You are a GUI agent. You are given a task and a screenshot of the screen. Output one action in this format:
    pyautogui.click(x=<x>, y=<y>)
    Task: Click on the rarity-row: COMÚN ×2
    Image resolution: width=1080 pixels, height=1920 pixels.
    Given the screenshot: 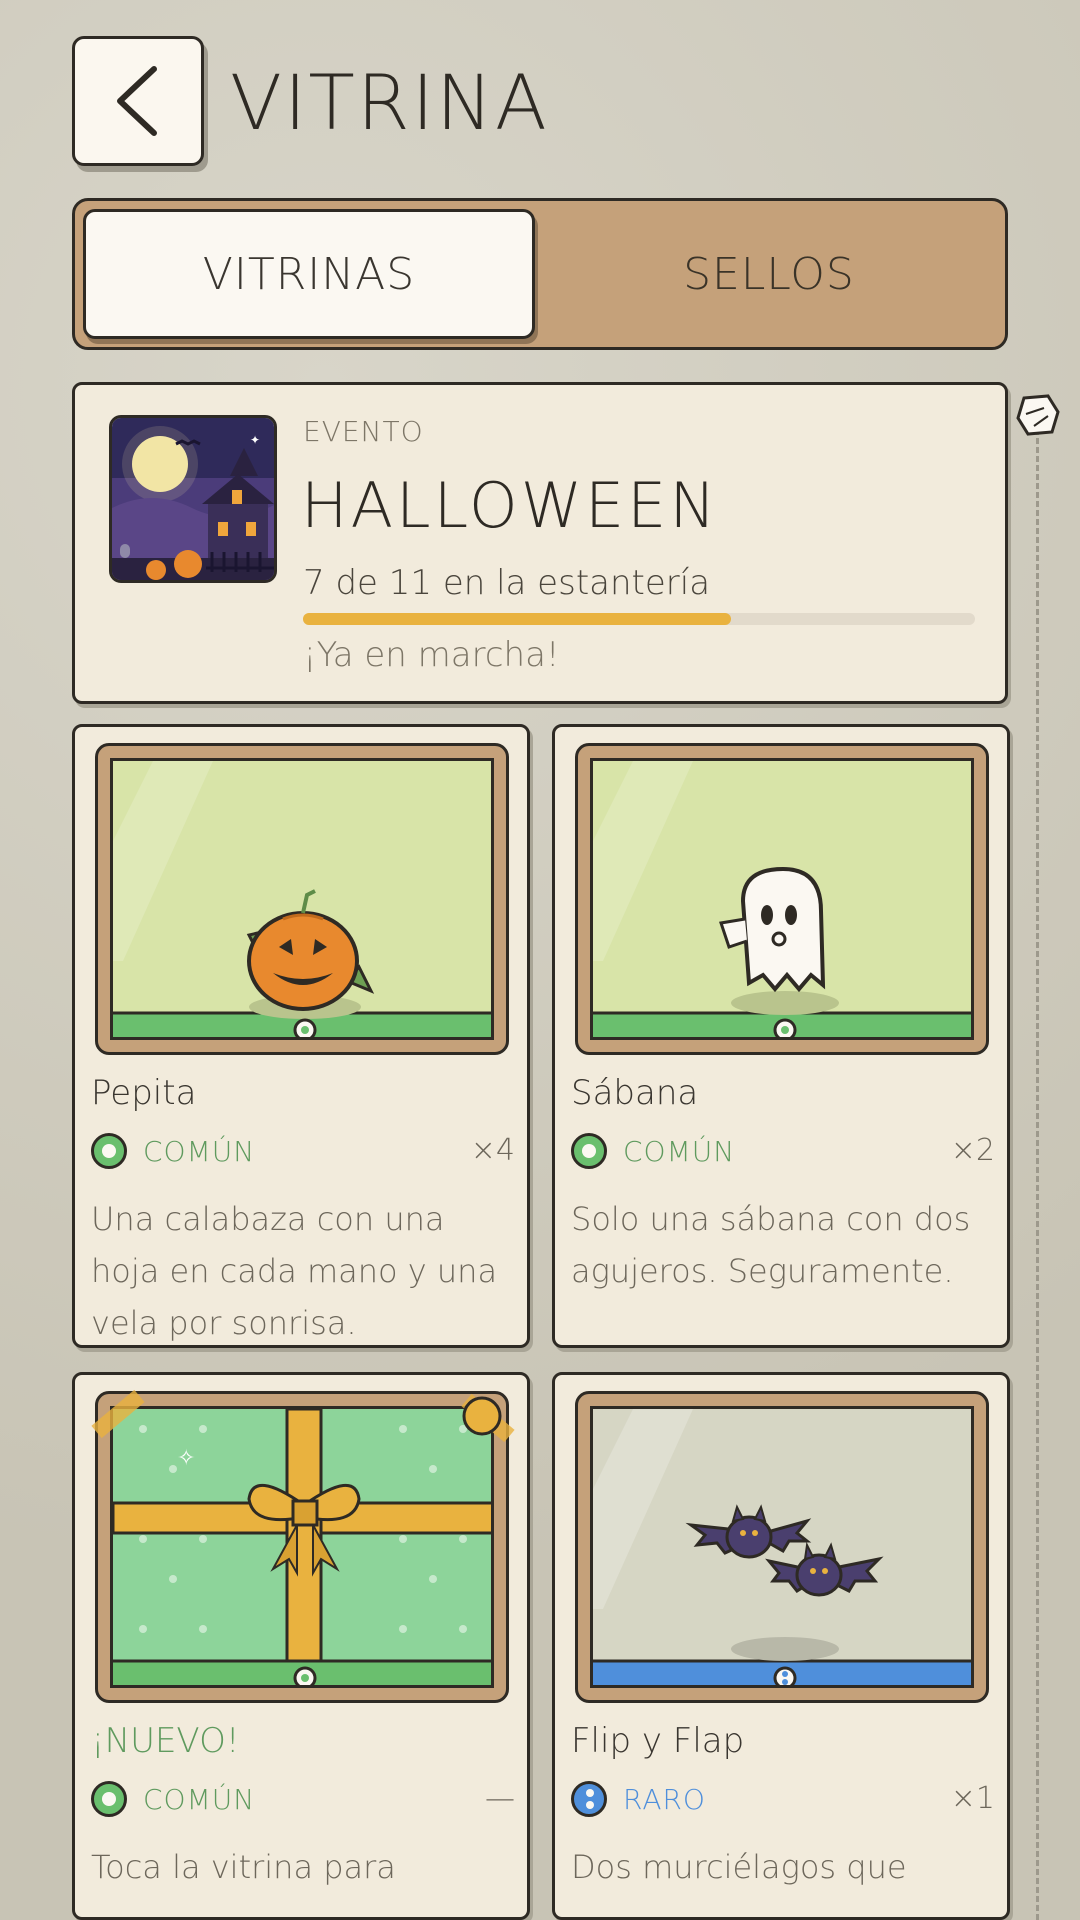 What is the action you would take?
    pyautogui.click(x=783, y=1151)
    